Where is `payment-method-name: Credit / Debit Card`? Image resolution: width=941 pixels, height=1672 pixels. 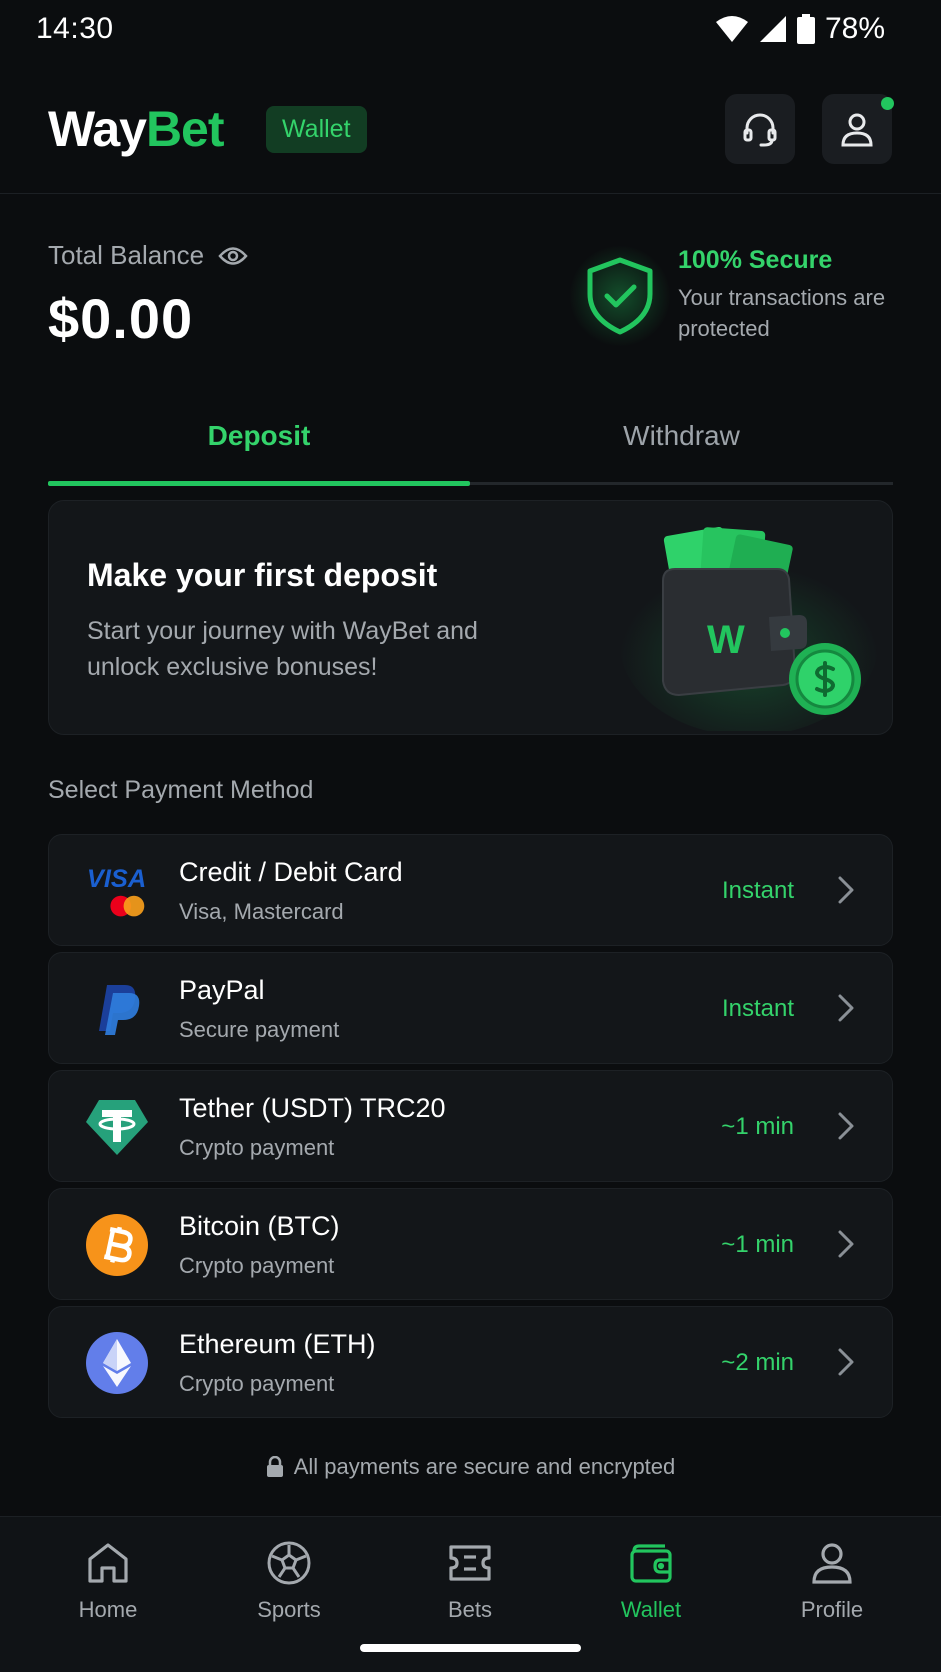
payment-method-name: Credit / Debit Card is located at coordinates (291, 872).